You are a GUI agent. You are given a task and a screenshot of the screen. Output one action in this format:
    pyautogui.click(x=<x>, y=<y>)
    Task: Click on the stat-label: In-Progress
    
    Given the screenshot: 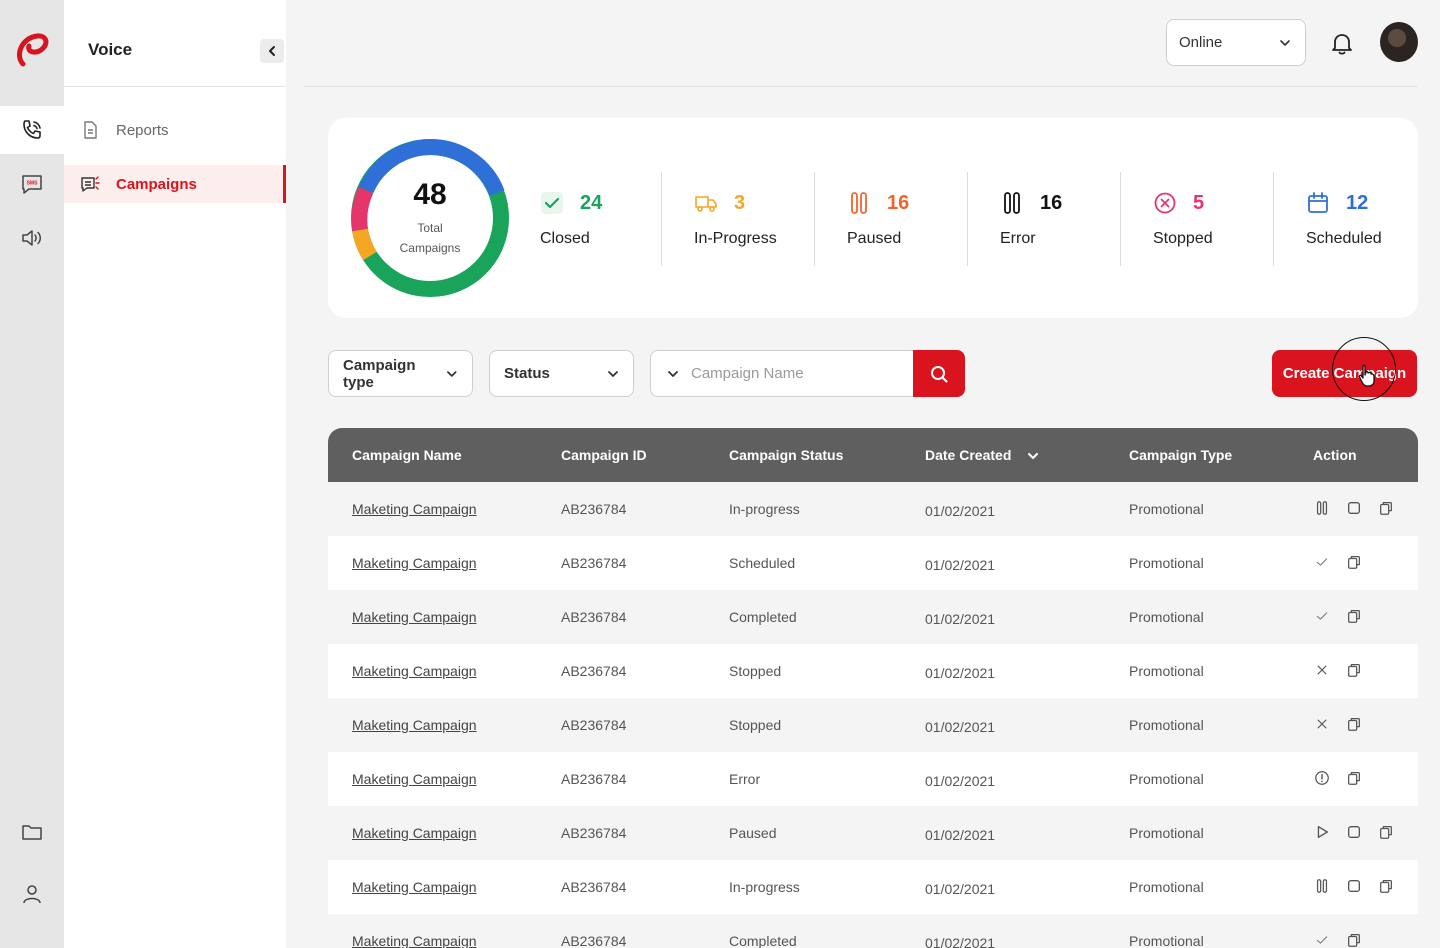 What is the action you would take?
    pyautogui.click(x=735, y=238)
    